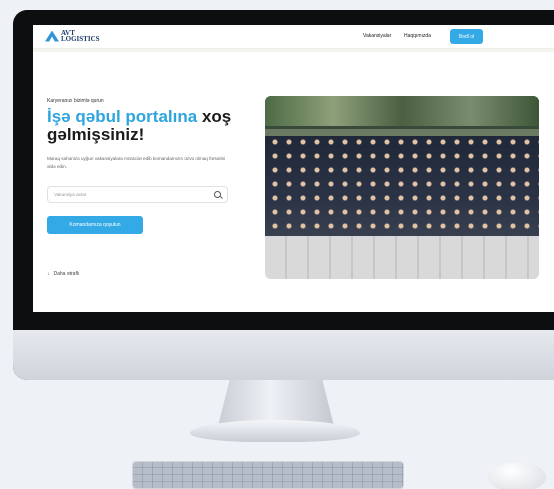  I want to click on hero-title-rest-2: gəlmişsiniz!, so click(96, 134).